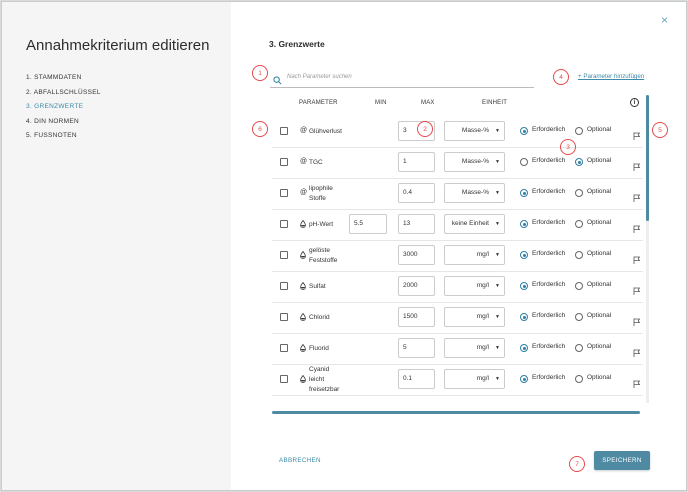 The width and height of the screenshot is (688, 492). Describe the element at coordinates (334, 380) in the screenshot. I see `parameter-name: Cyanid leicht freisetzbar` at that location.